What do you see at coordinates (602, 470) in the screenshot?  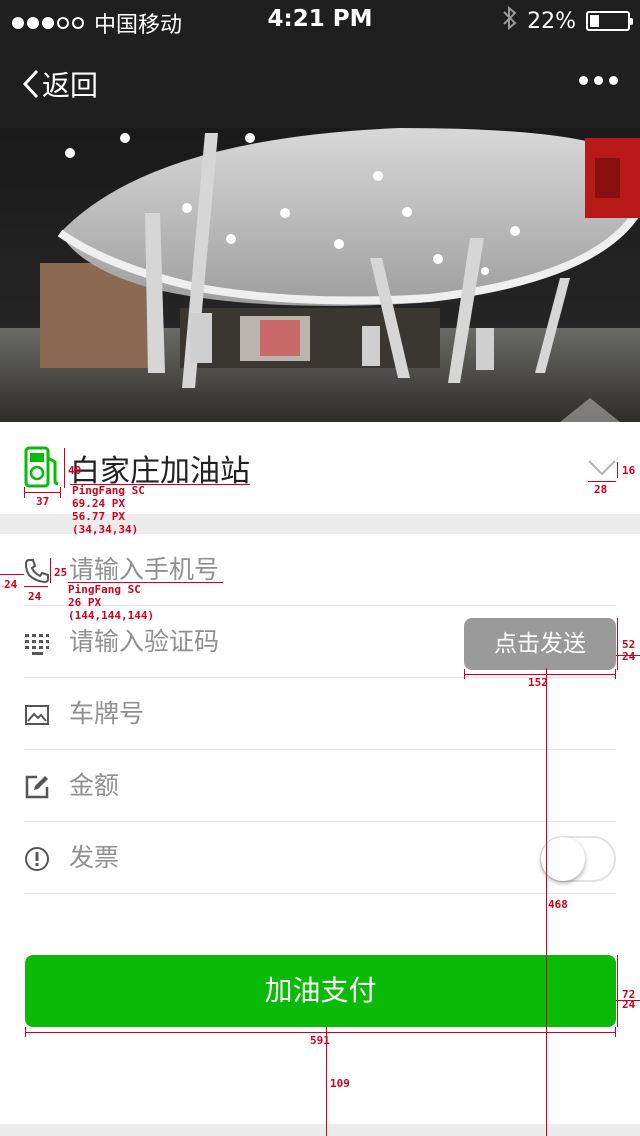 I see `chevron-down-icon` at bounding box center [602, 470].